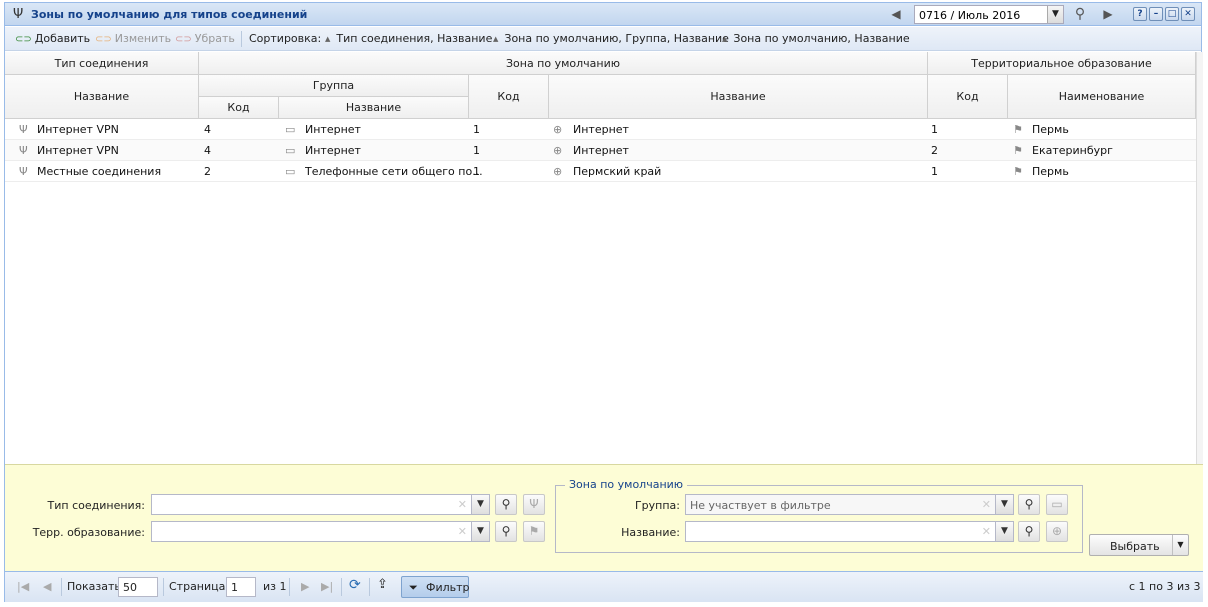 The width and height of the screenshot is (1208, 607). I want to click on last-page-icon: ▶|, so click(327, 586).